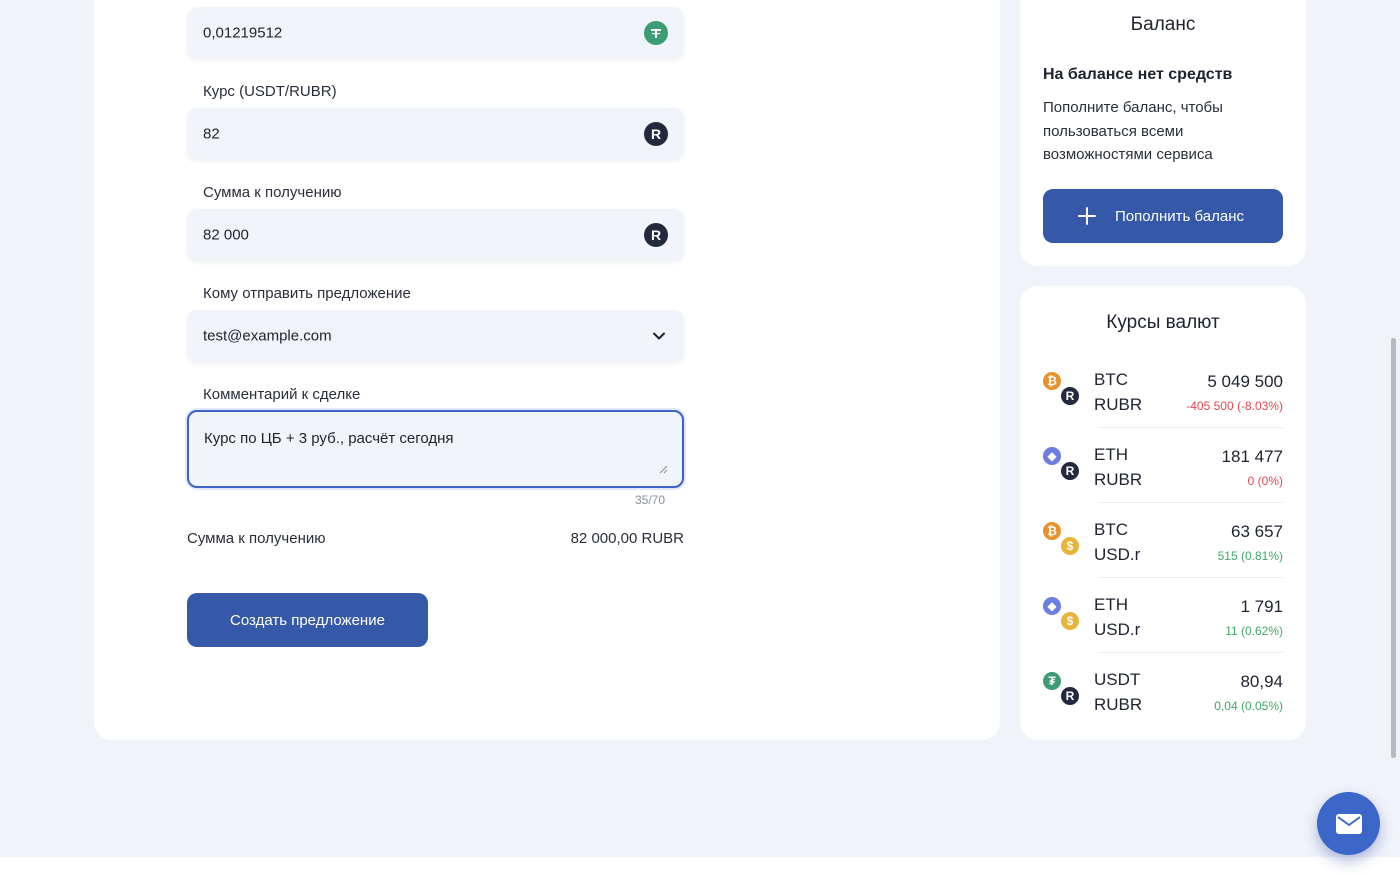  I want to click on rates-title: Курсы валют, so click(1163, 322).